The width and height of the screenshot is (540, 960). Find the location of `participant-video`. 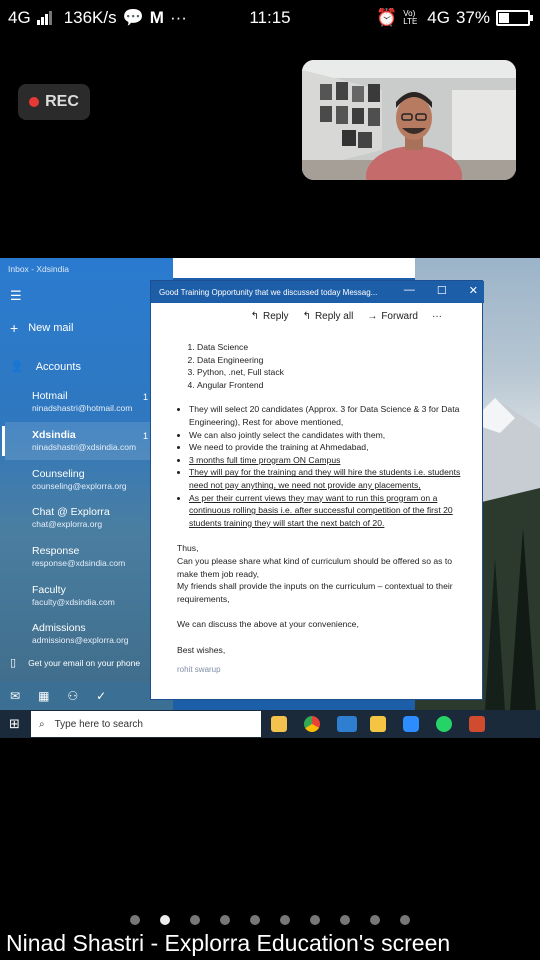

participant-video is located at coordinates (409, 120).